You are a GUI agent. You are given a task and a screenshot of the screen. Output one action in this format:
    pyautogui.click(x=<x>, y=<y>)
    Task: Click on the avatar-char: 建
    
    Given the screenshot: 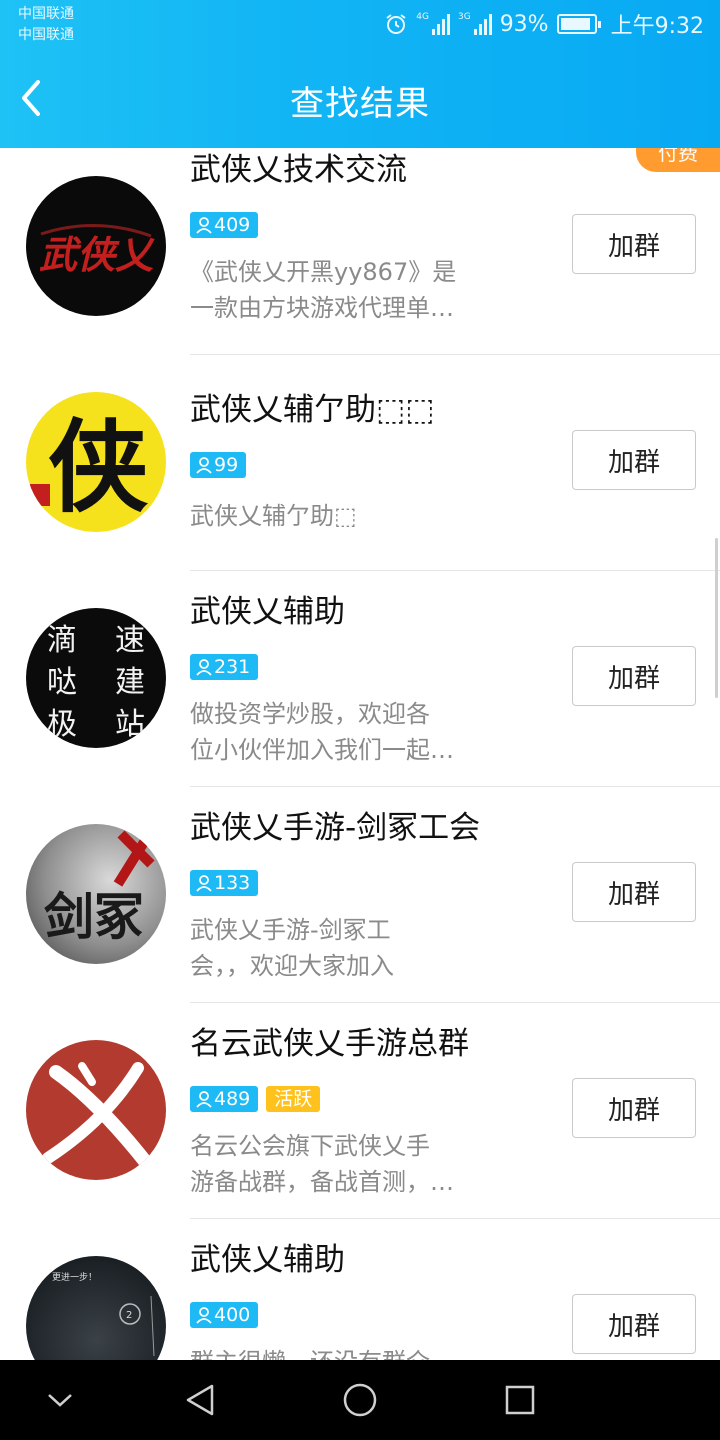 What is the action you would take?
    pyautogui.click(x=130, y=682)
    